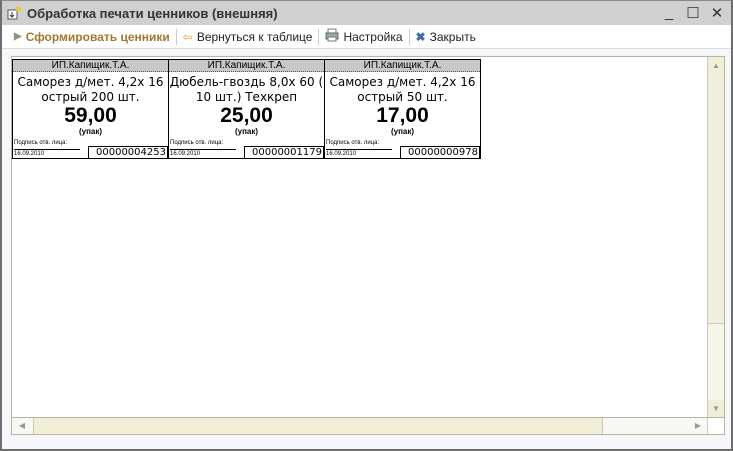  What do you see at coordinates (402, 115) in the screenshot?
I see `price: 17,00` at bounding box center [402, 115].